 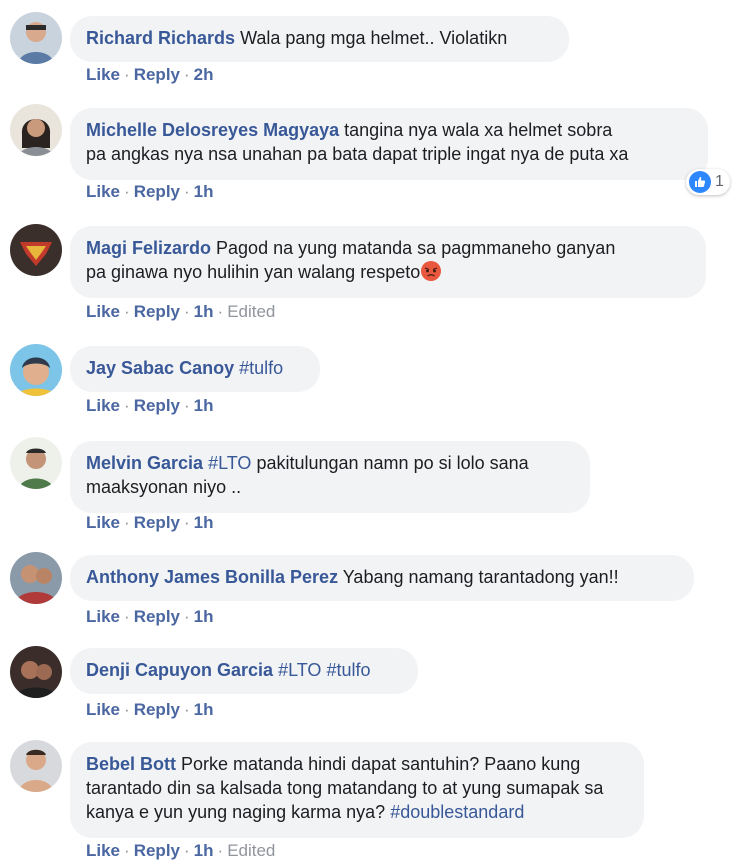 I want to click on author-name: Richard Richards, so click(x=160, y=38).